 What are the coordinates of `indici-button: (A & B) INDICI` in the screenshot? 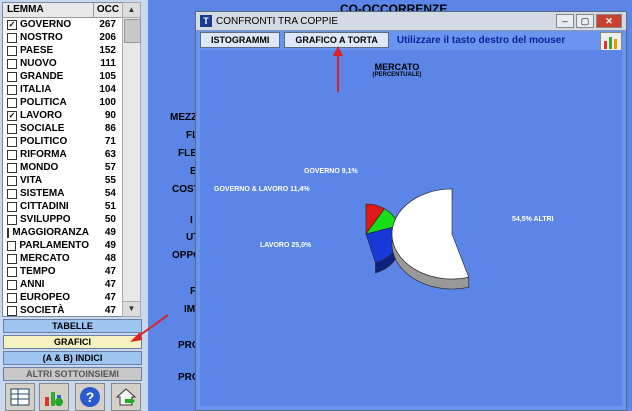 It's located at (72, 358).